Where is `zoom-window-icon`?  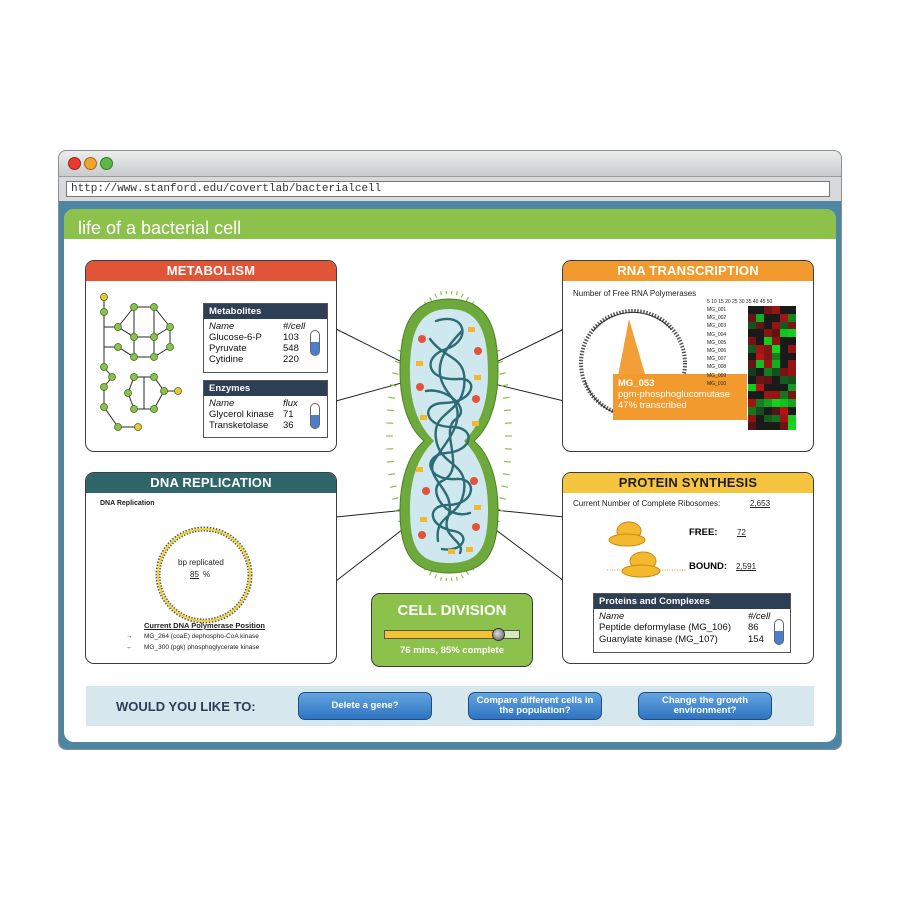
zoom-window-icon is located at coordinates (106, 163).